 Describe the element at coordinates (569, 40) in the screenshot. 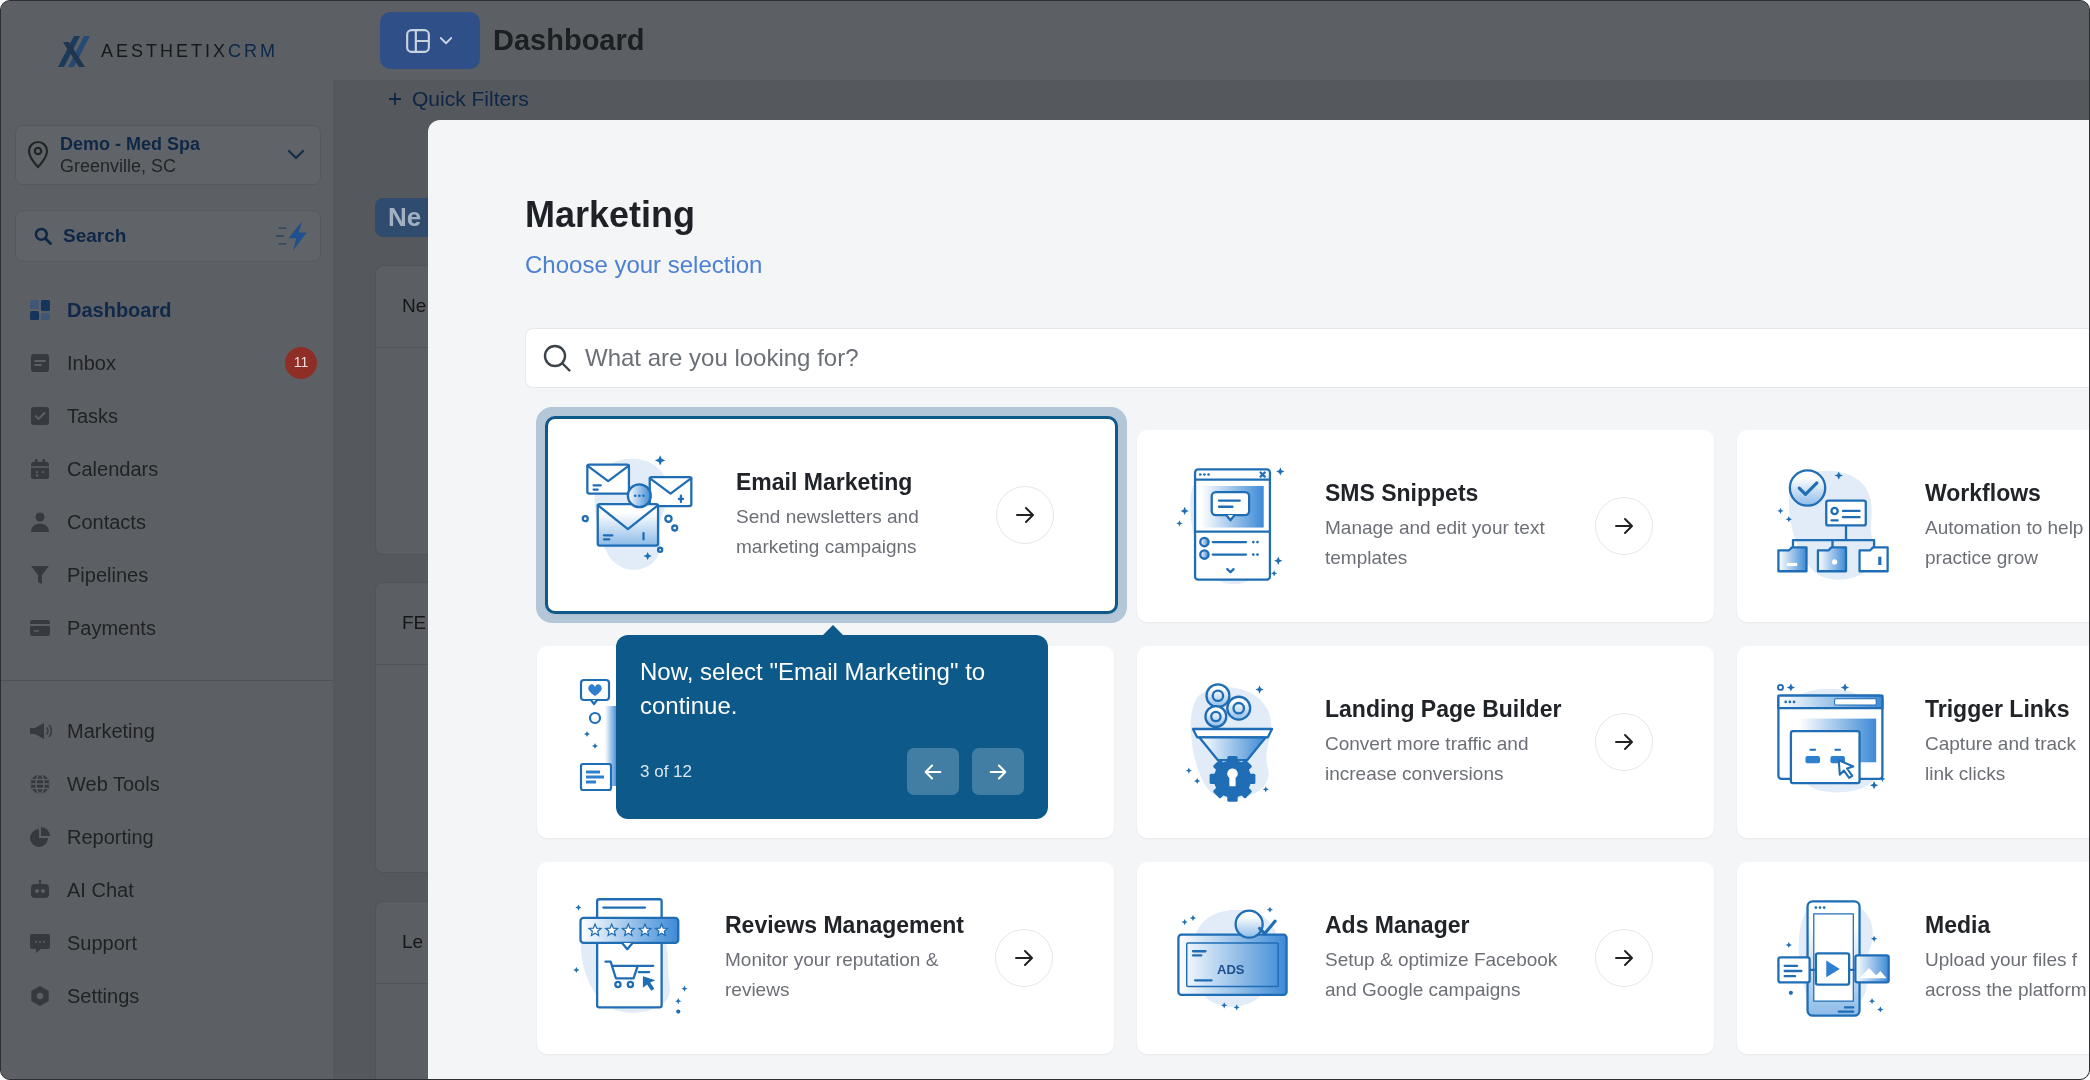

I see `page-title: Dashboard` at that location.